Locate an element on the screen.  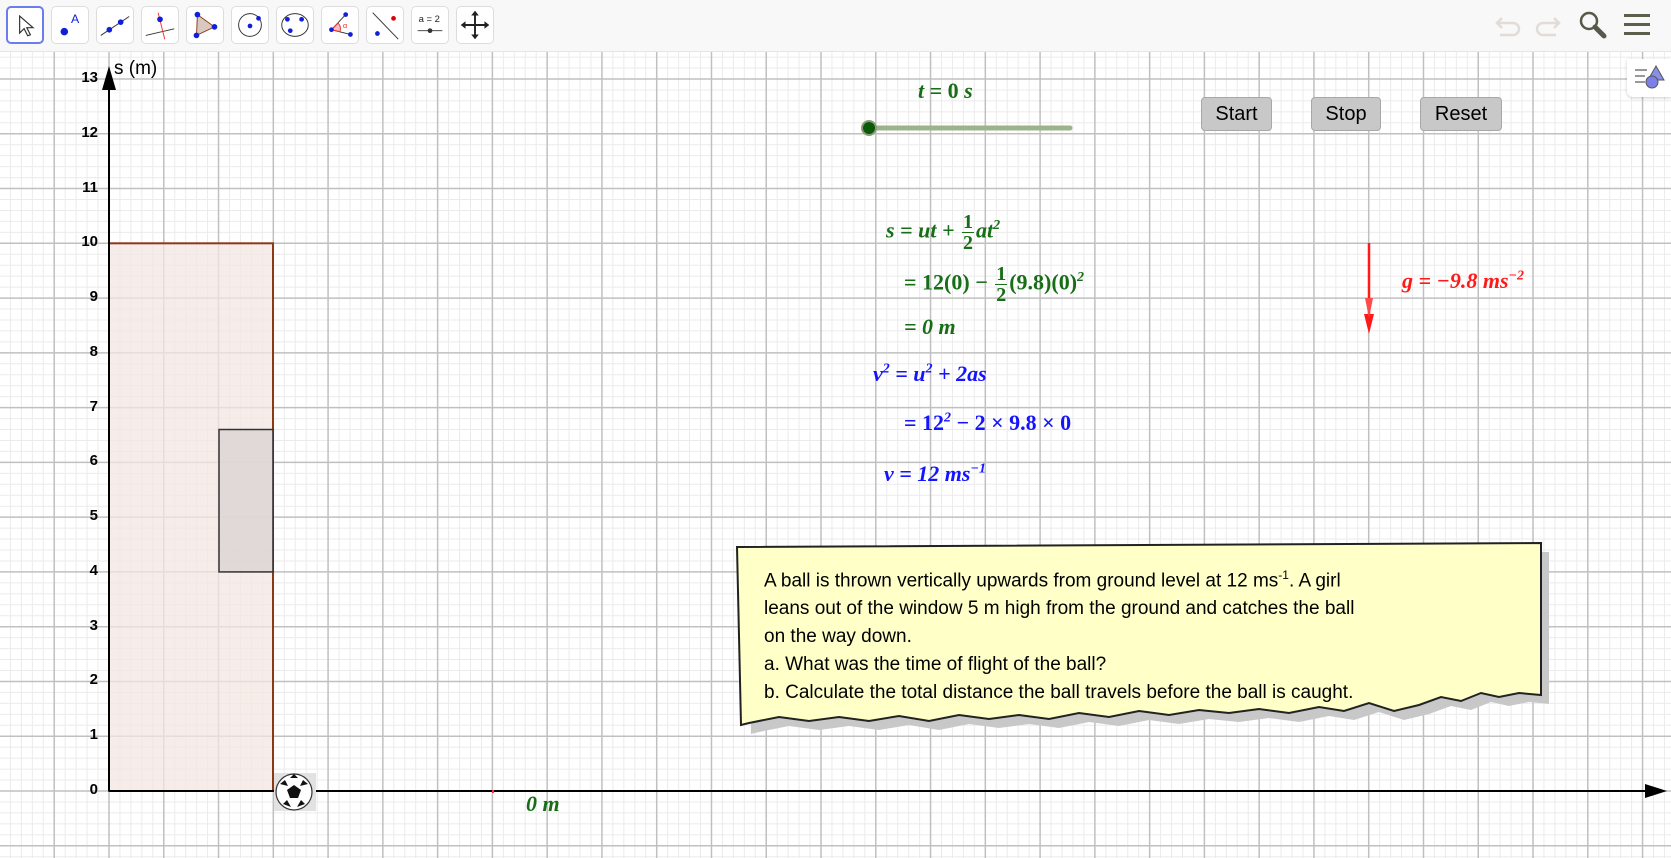
point-tool-button: A is located at coordinates (70, 25).